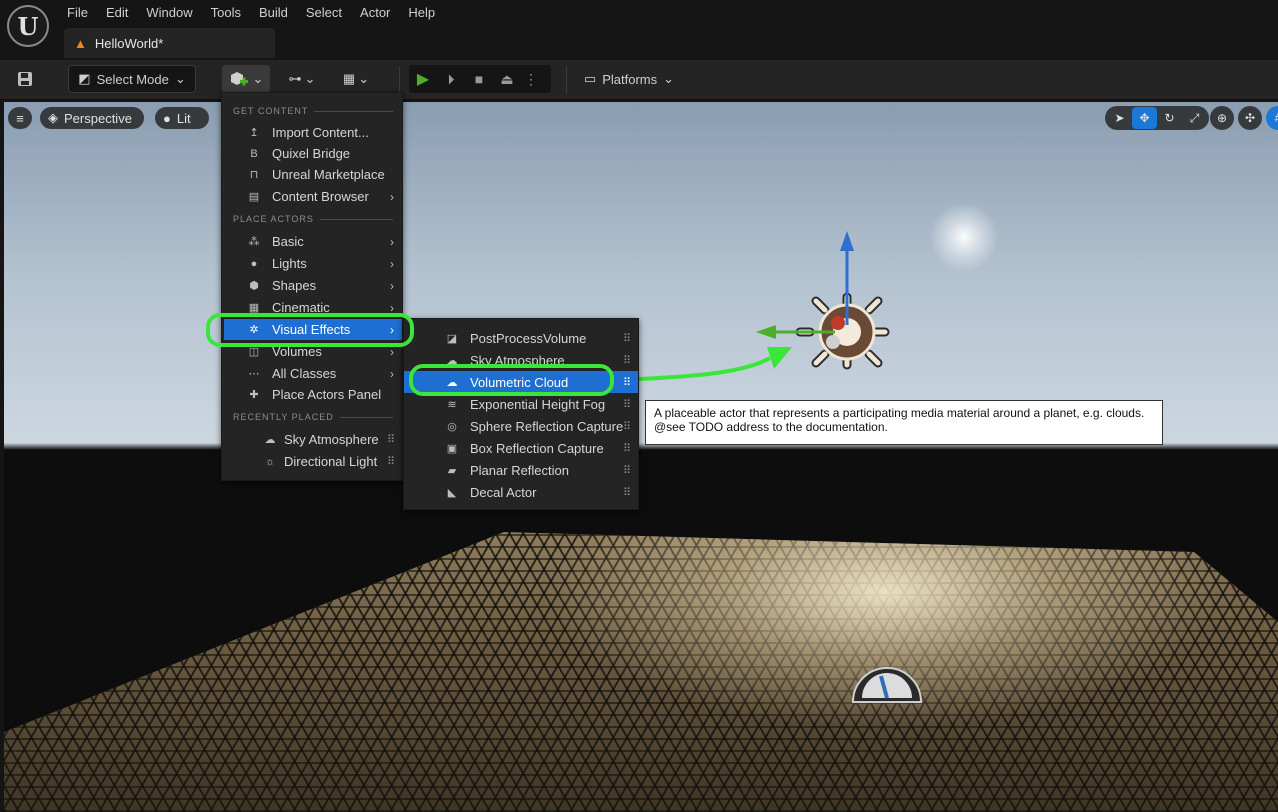 The image size is (1278, 812). What do you see at coordinates (521, 426) in the screenshot?
I see `vfx-item-sphere-reflection-capture: ◎ Sphere Reflection Capture ⠿` at bounding box center [521, 426].